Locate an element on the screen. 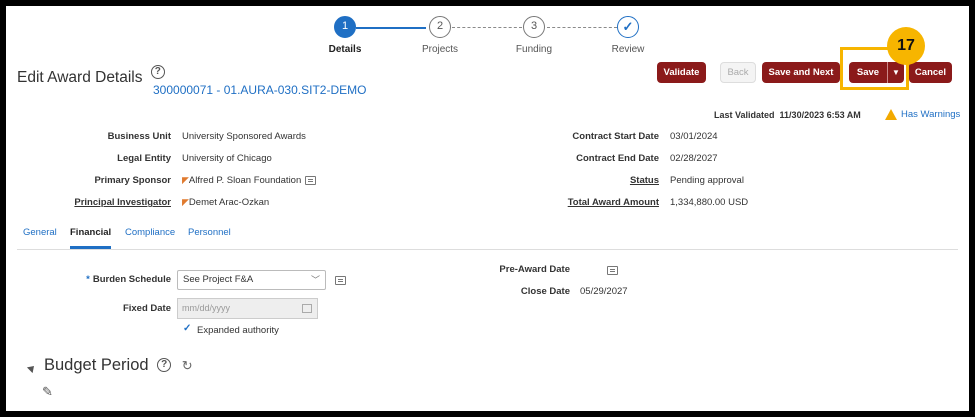  step-number: 1 is located at coordinates (345, 27).